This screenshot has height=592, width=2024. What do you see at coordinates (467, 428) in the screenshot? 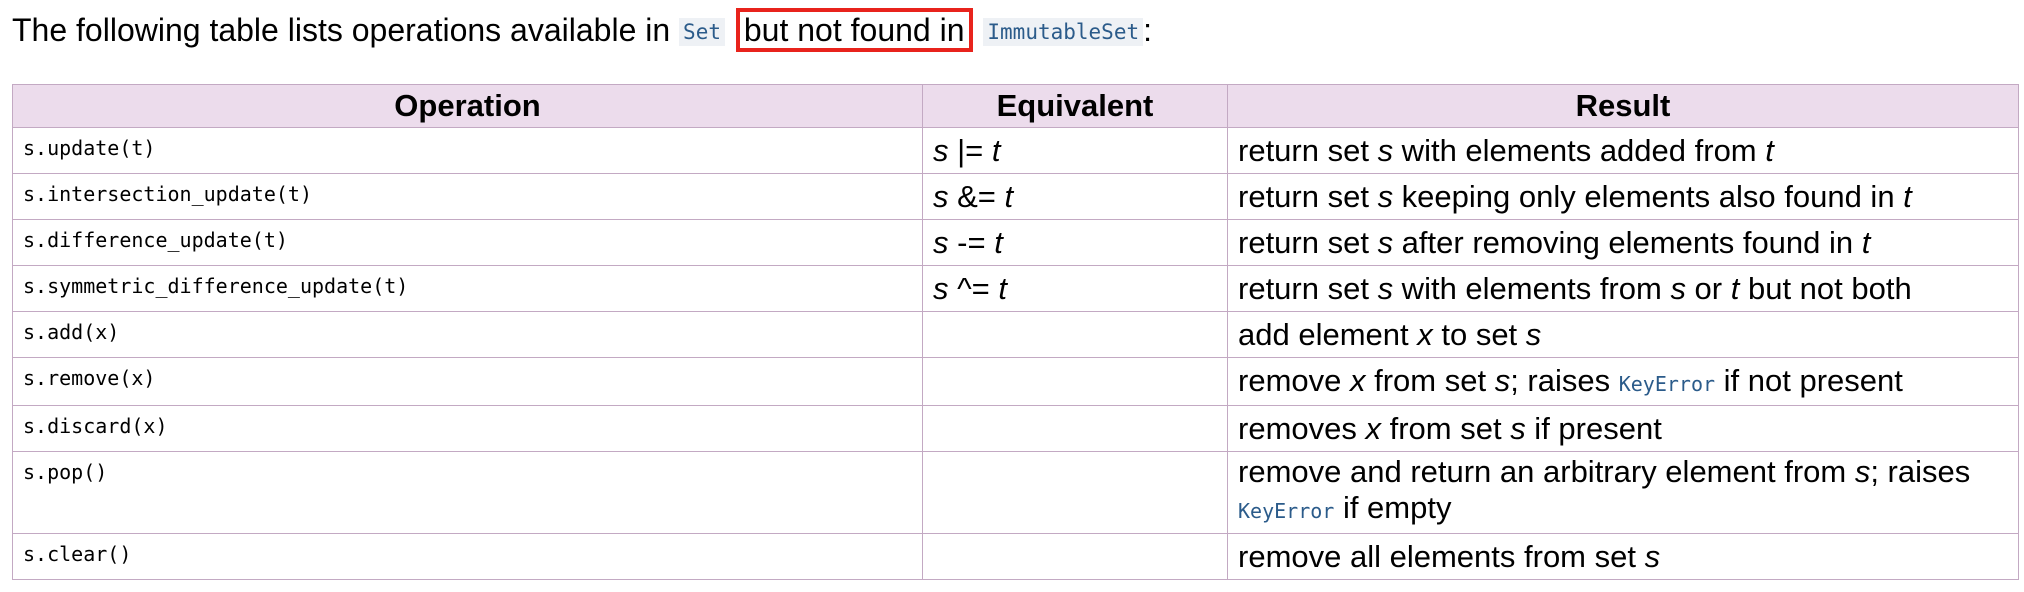
I see `operation-cell: s.discard(x)` at bounding box center [467, 428].